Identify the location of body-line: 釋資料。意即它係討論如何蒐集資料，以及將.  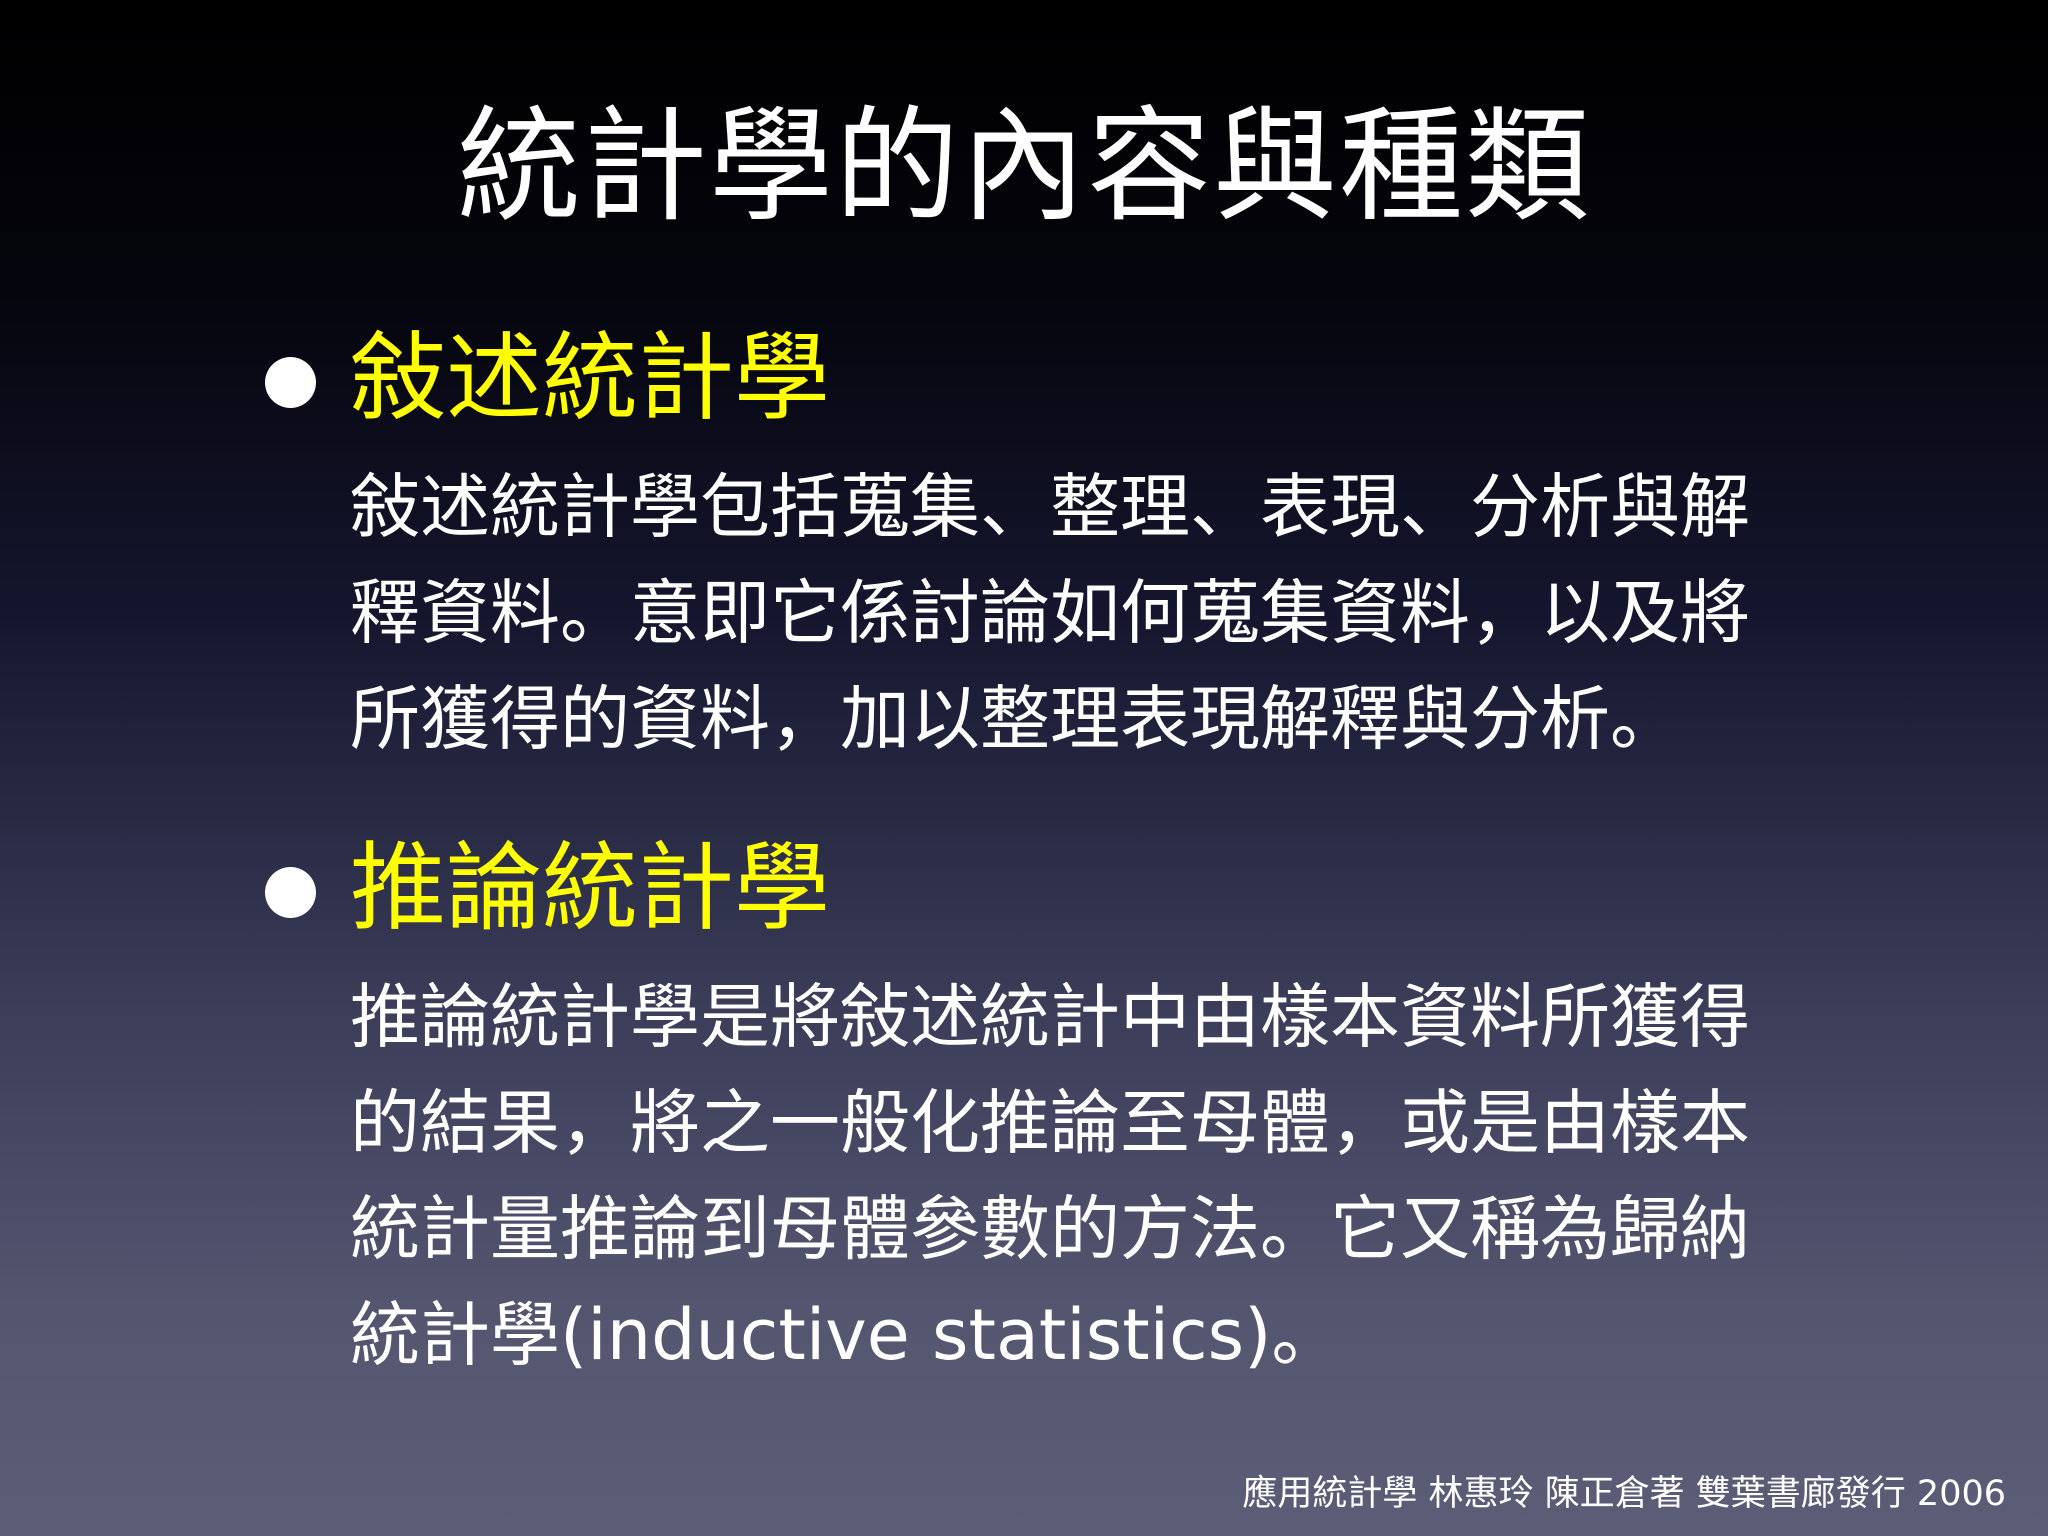
(1050, 613).